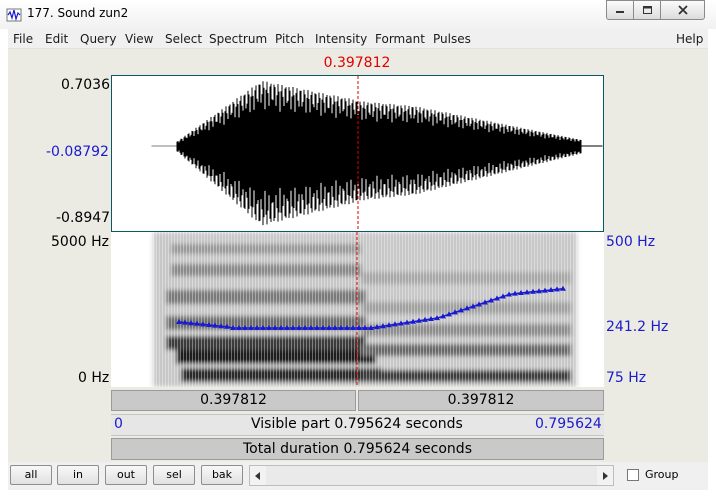 Image resolution: width=716 pixels, height=496 pixels. What do you see at coordinates (637, 327) in the screenshot?
I see `pitch-cursor-value: 241.2 Hz` at bounding box center [637, 327].